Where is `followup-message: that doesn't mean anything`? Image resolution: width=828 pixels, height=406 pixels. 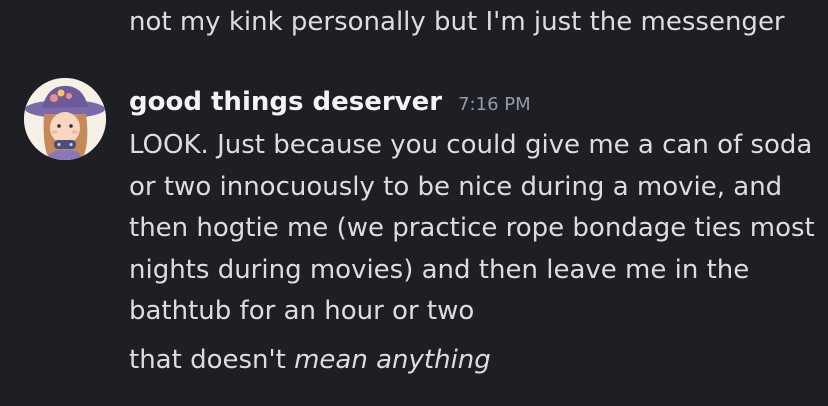 followup-message: that doesn't mean anything is located at coordinates (310, 360).